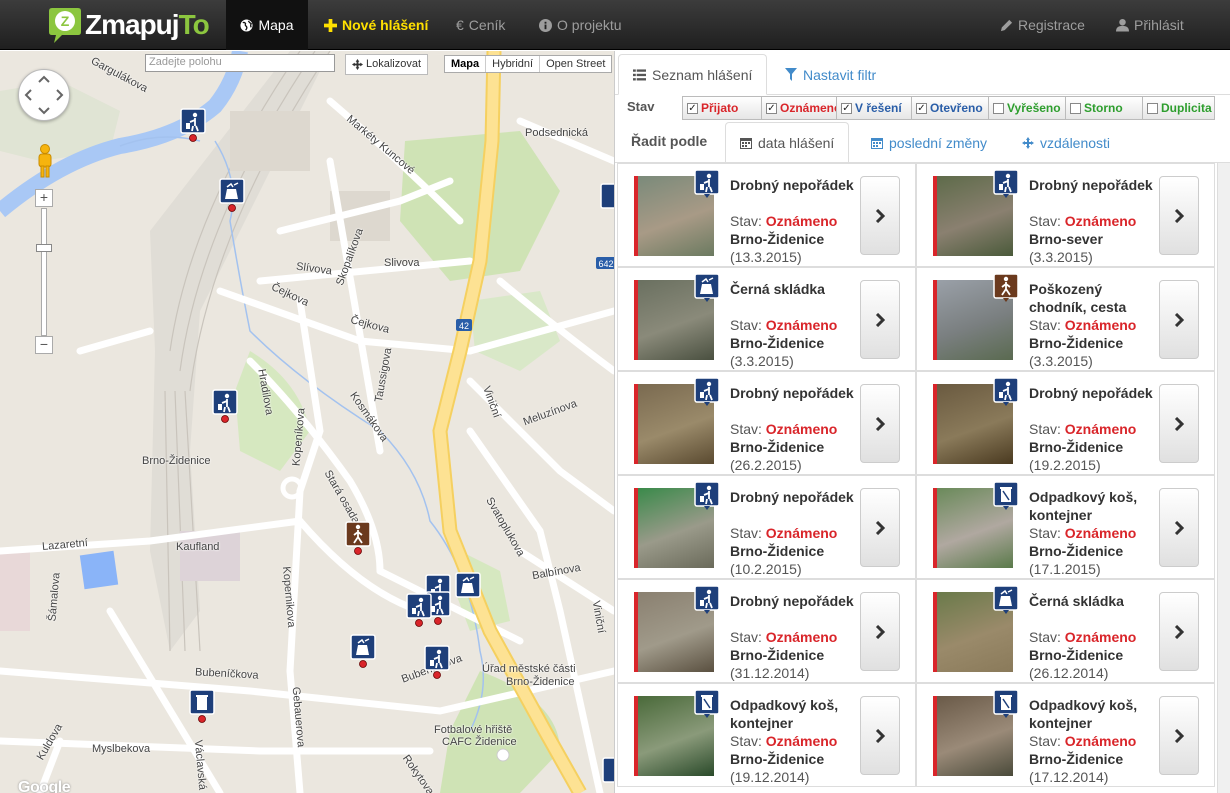 Image resolution: width=1230 pixels, height=793 pixels. What do you see at coordinates (1078, 298) in the screenshot?
I see `report-title: Poškozený chodník, cesta` at bounding box center [1078, 298].